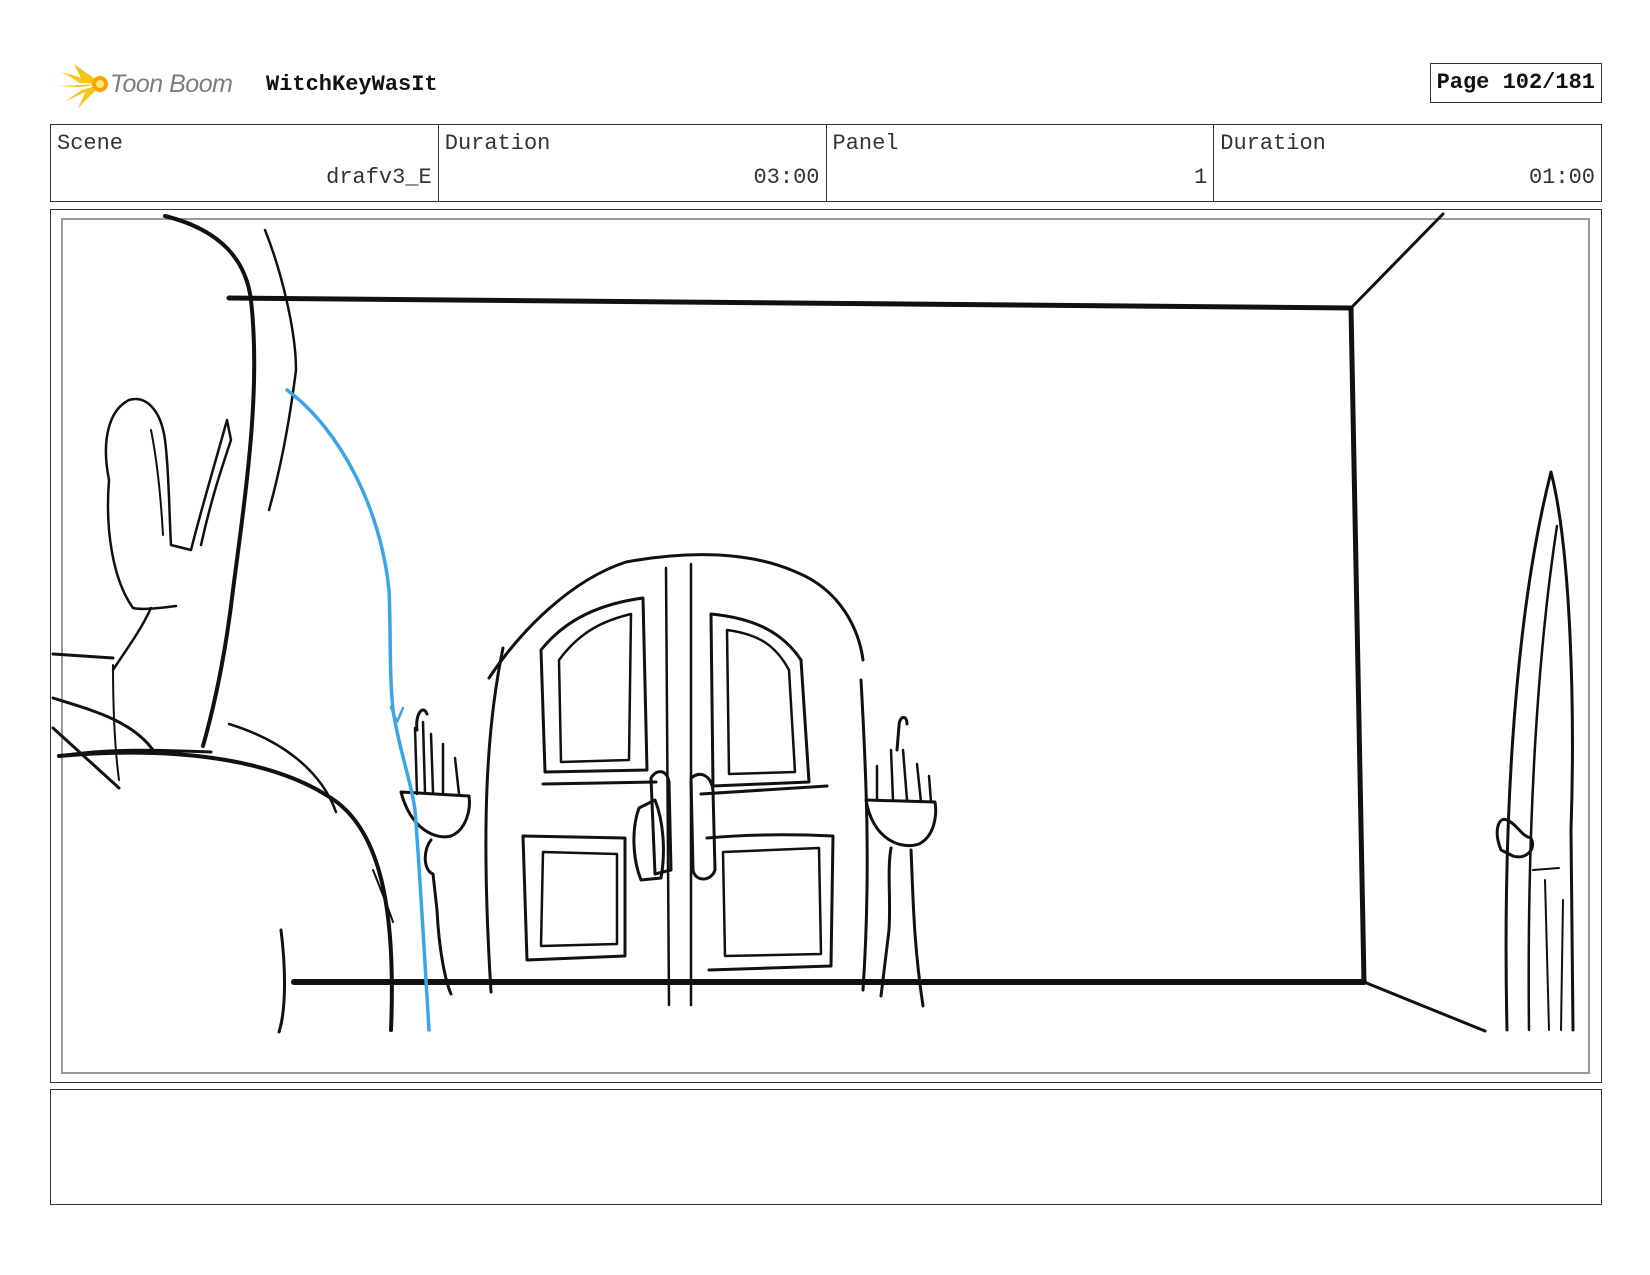 The width and height of the screenshot is (1650, 1275). I want to click on panel-label: Panel, so click(865, 143).